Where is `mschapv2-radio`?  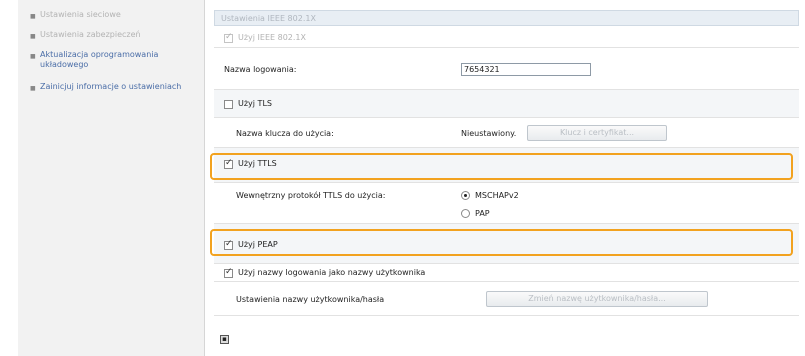 mschapv2-radio is located at coordinates (465, 195).